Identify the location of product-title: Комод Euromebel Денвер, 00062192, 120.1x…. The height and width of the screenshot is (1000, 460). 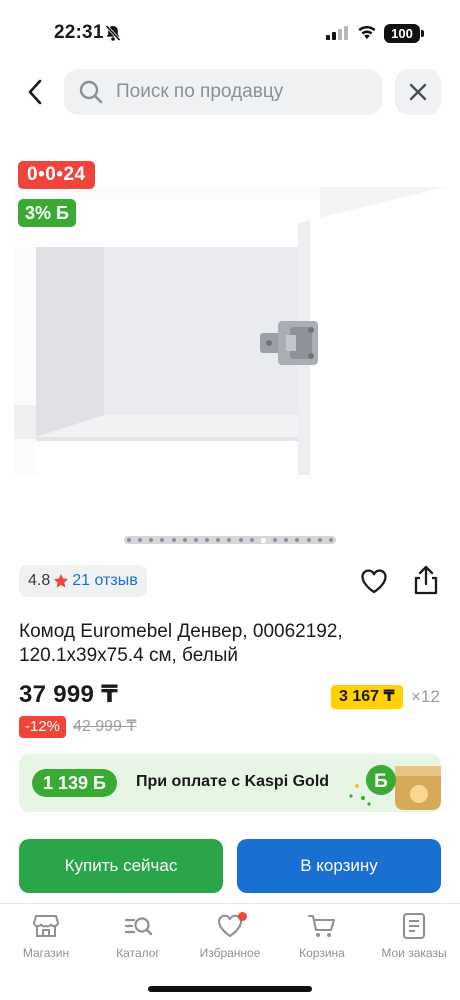
(181, 643).